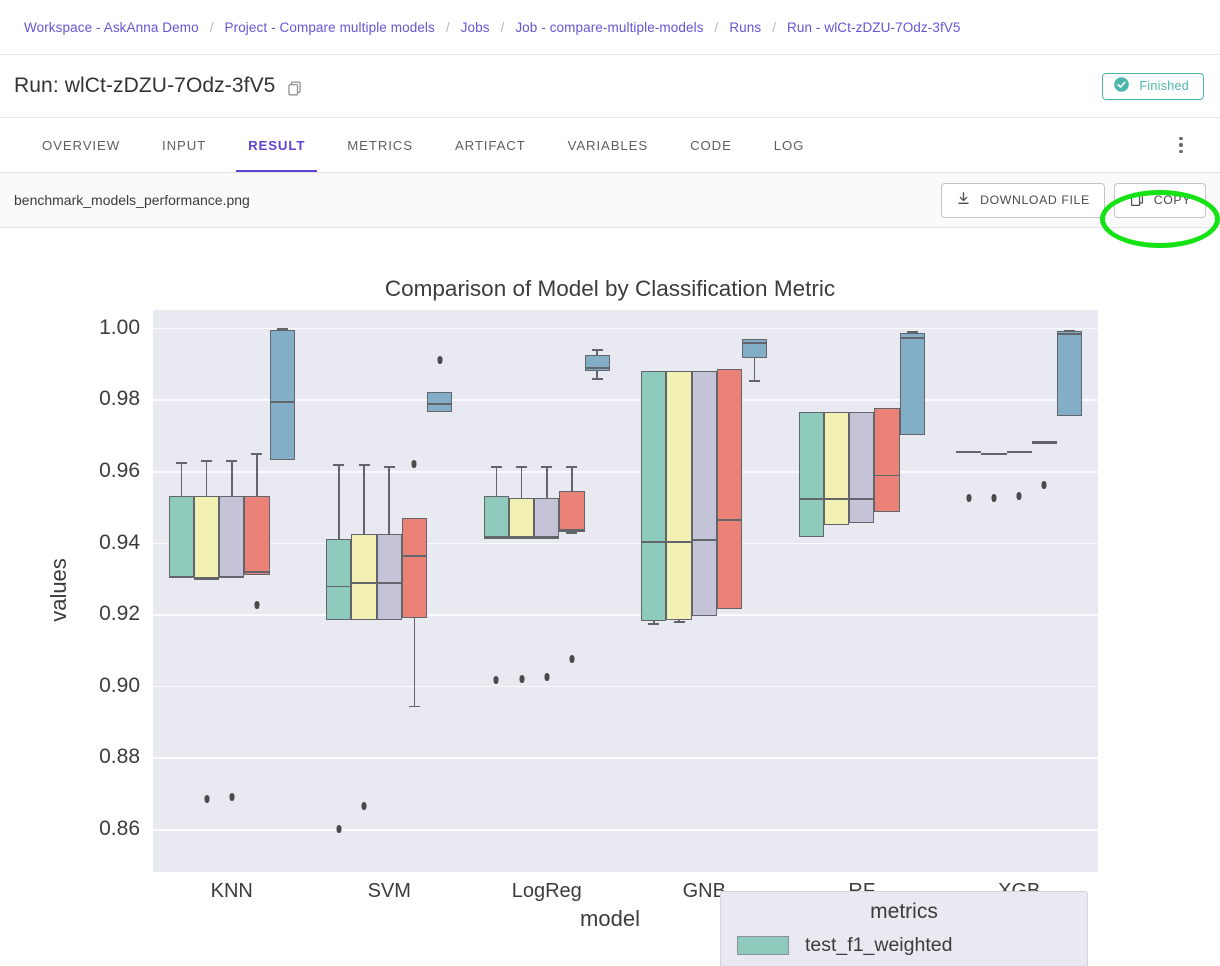 This screenshot has width=1220, height=966. What do you see at coordinates (1181, 145) in the screenshot?
I see `vertical-dots-icon` at bounding box center [1181, 145].